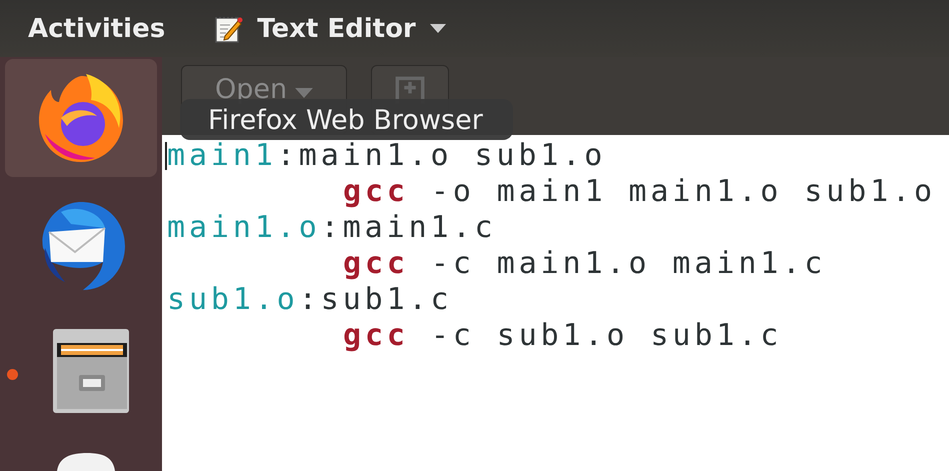  What do you see at coordinates (563, 336) in the screenshot?
I see `code-line: gcc -c sub1.o sub1.c` at bounding box center [563, 336].